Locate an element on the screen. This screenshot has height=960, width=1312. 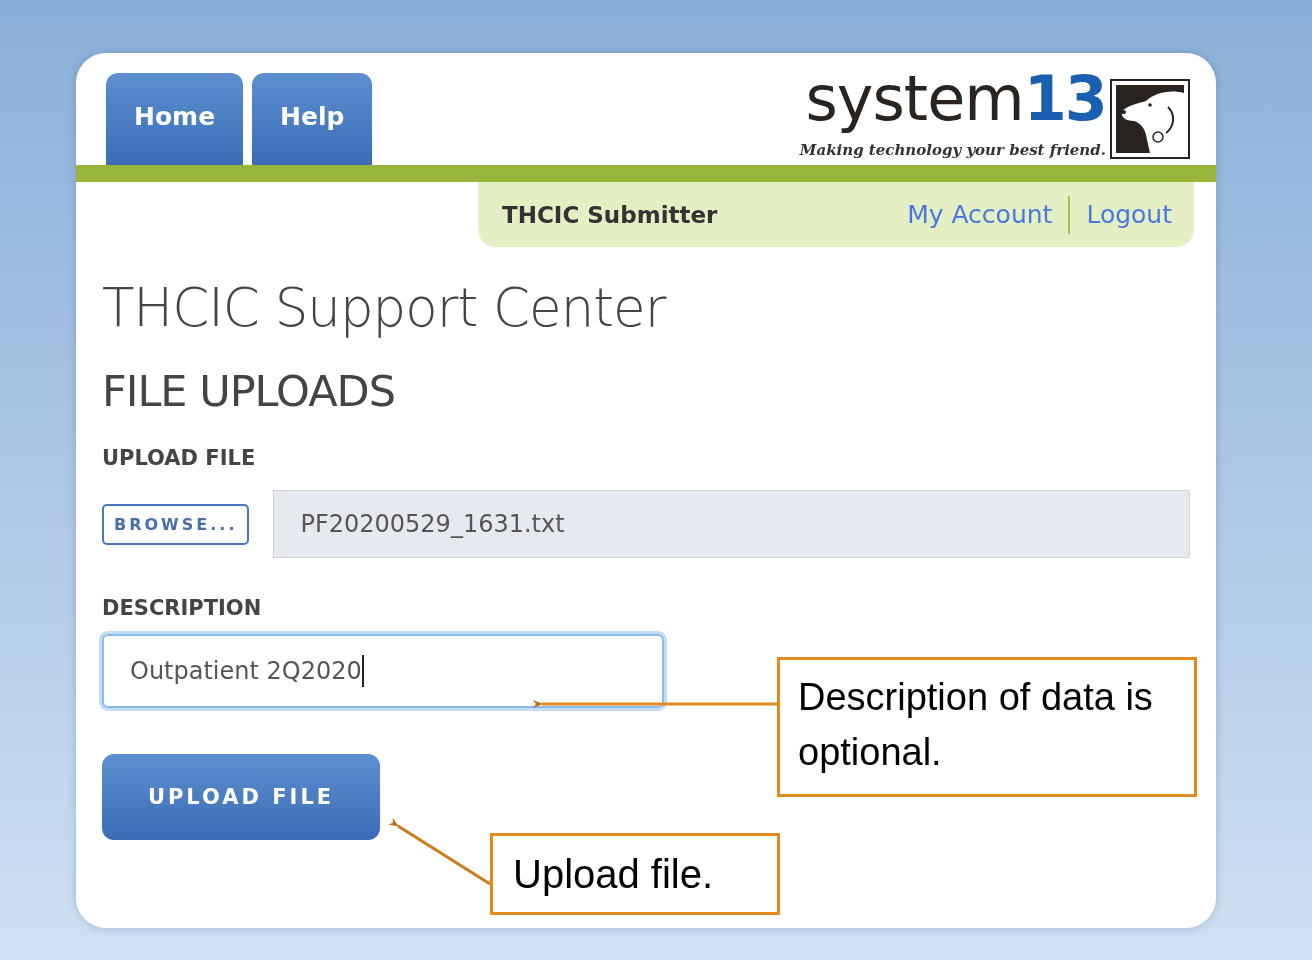
nav-link: My Account is located at coordinates (980, 214).